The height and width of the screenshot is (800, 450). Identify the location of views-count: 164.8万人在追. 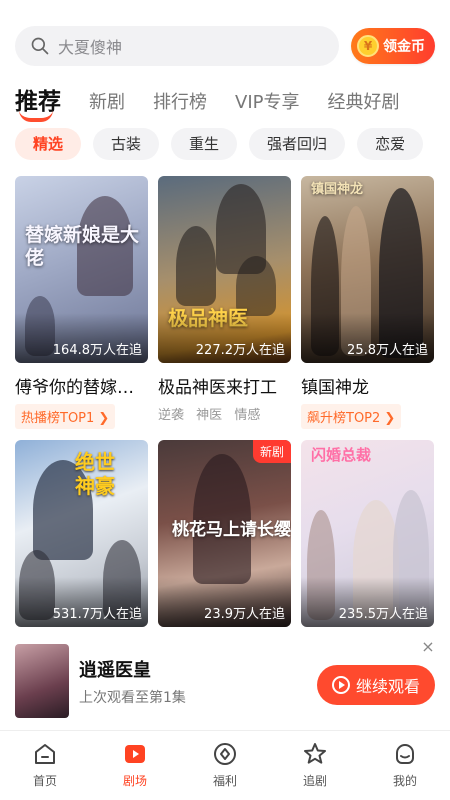
(97, 350).